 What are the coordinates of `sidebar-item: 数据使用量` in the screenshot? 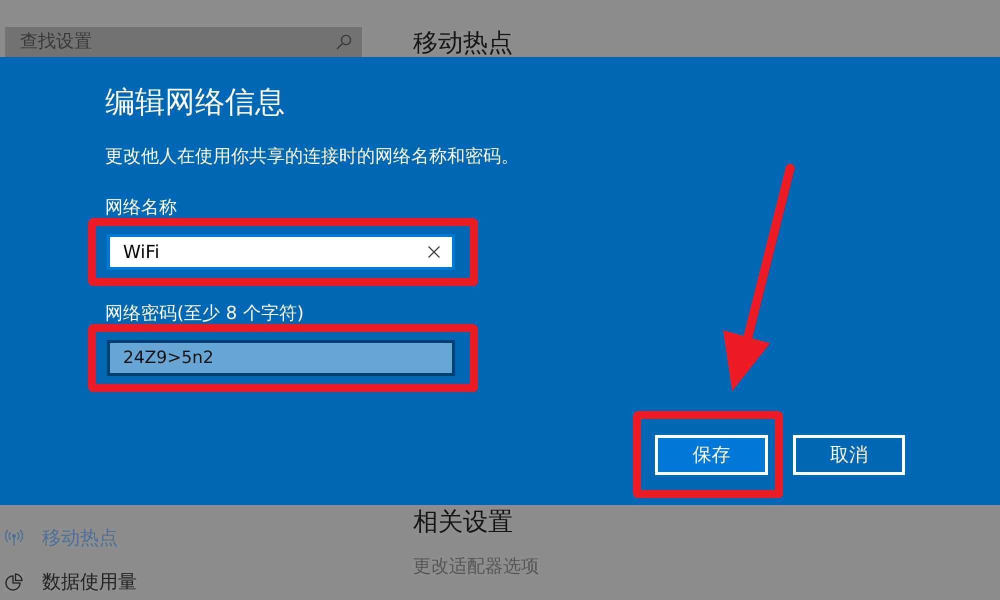 It's located at (68, 582).